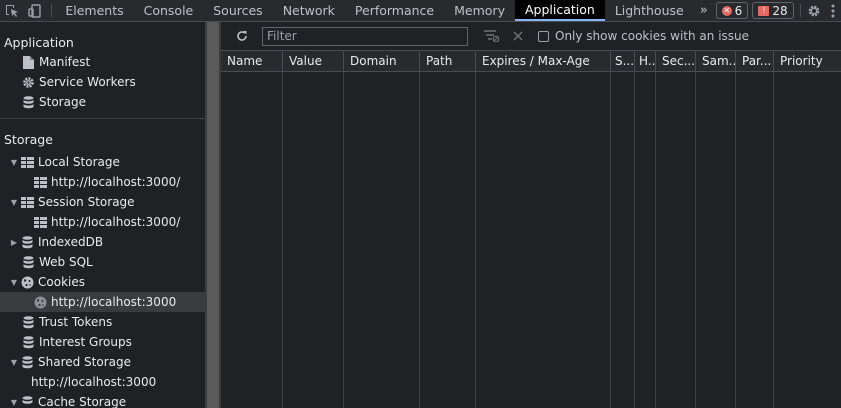  I want to click on only-issues-label: Only show cookies with an issue, so click(652, 36).